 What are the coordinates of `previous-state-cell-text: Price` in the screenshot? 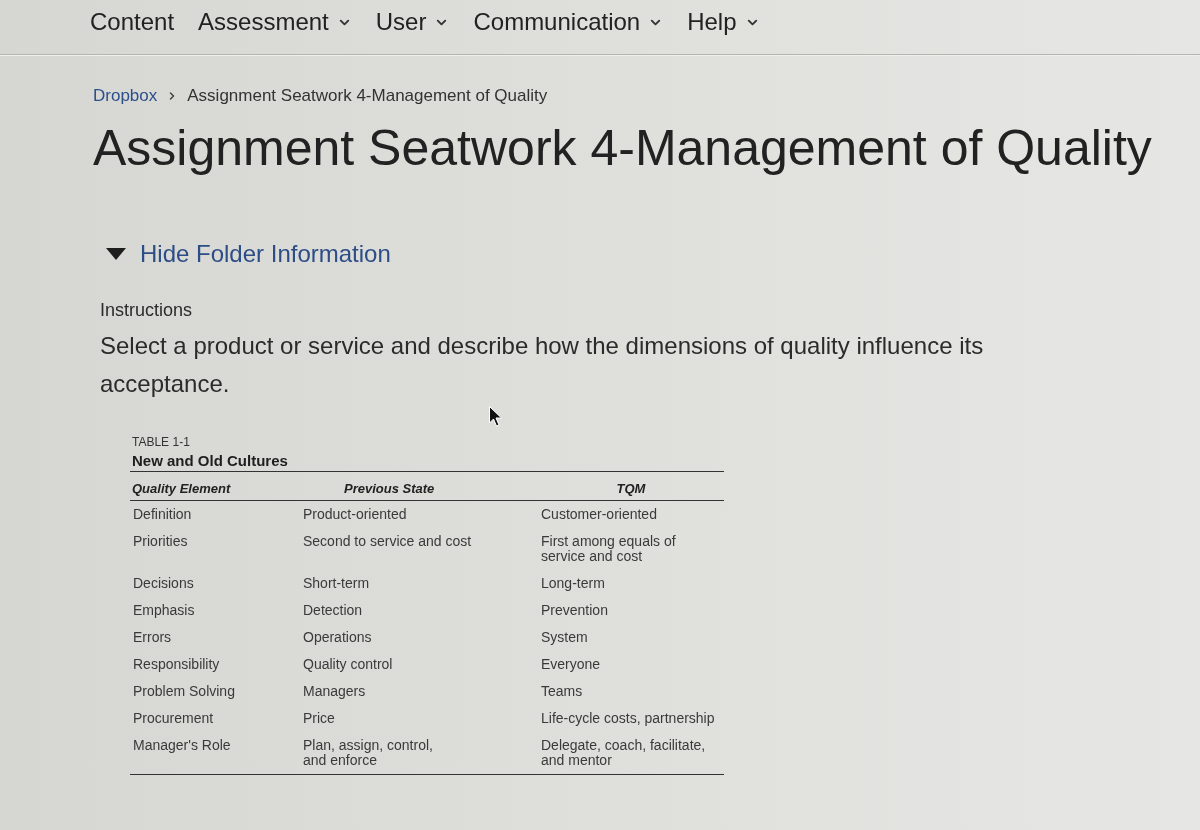 It's located at (319, 718).